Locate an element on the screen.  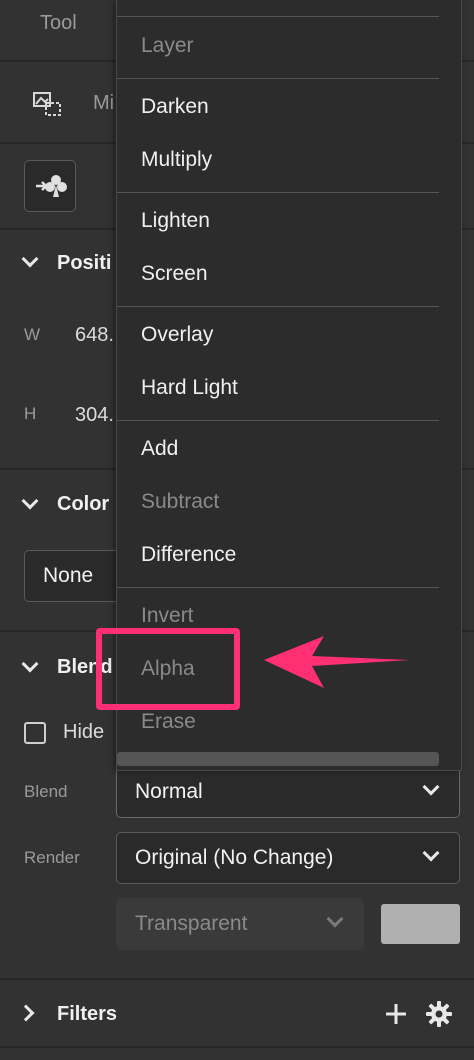
club-arrow-icon is located at coordinates (51, 188).